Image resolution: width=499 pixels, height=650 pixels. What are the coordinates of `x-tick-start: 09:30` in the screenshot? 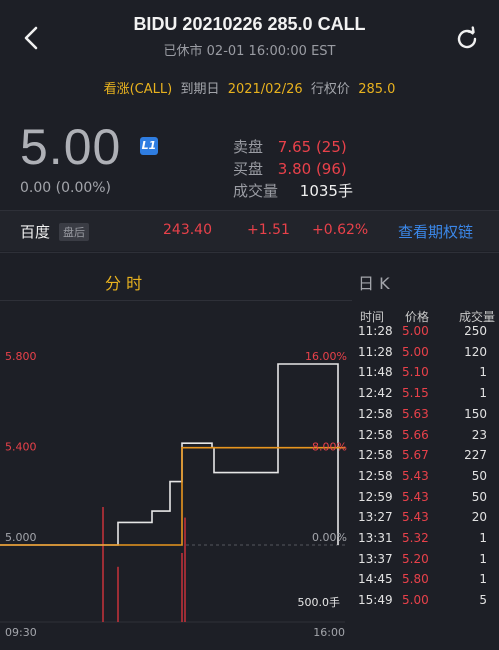 It's located at (21, 632).